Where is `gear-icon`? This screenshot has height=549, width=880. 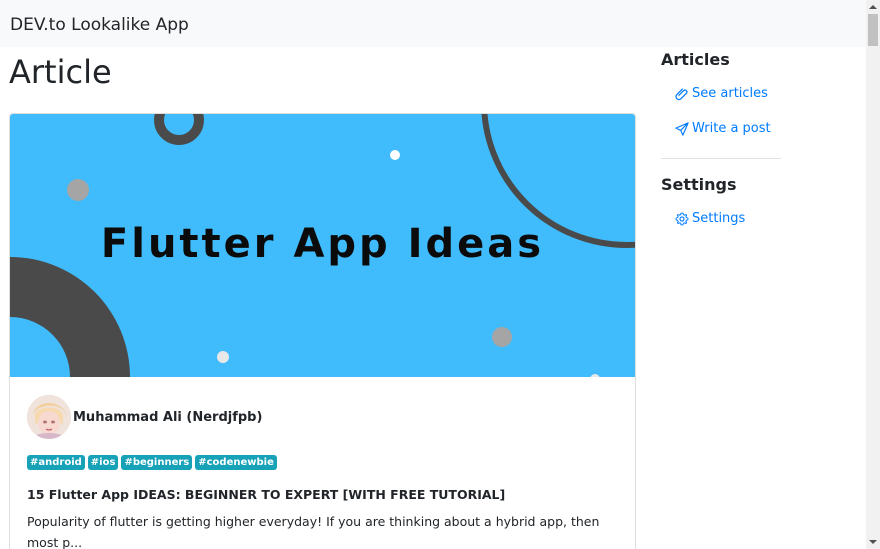 gear-icon is located at coordinates (682, 219).